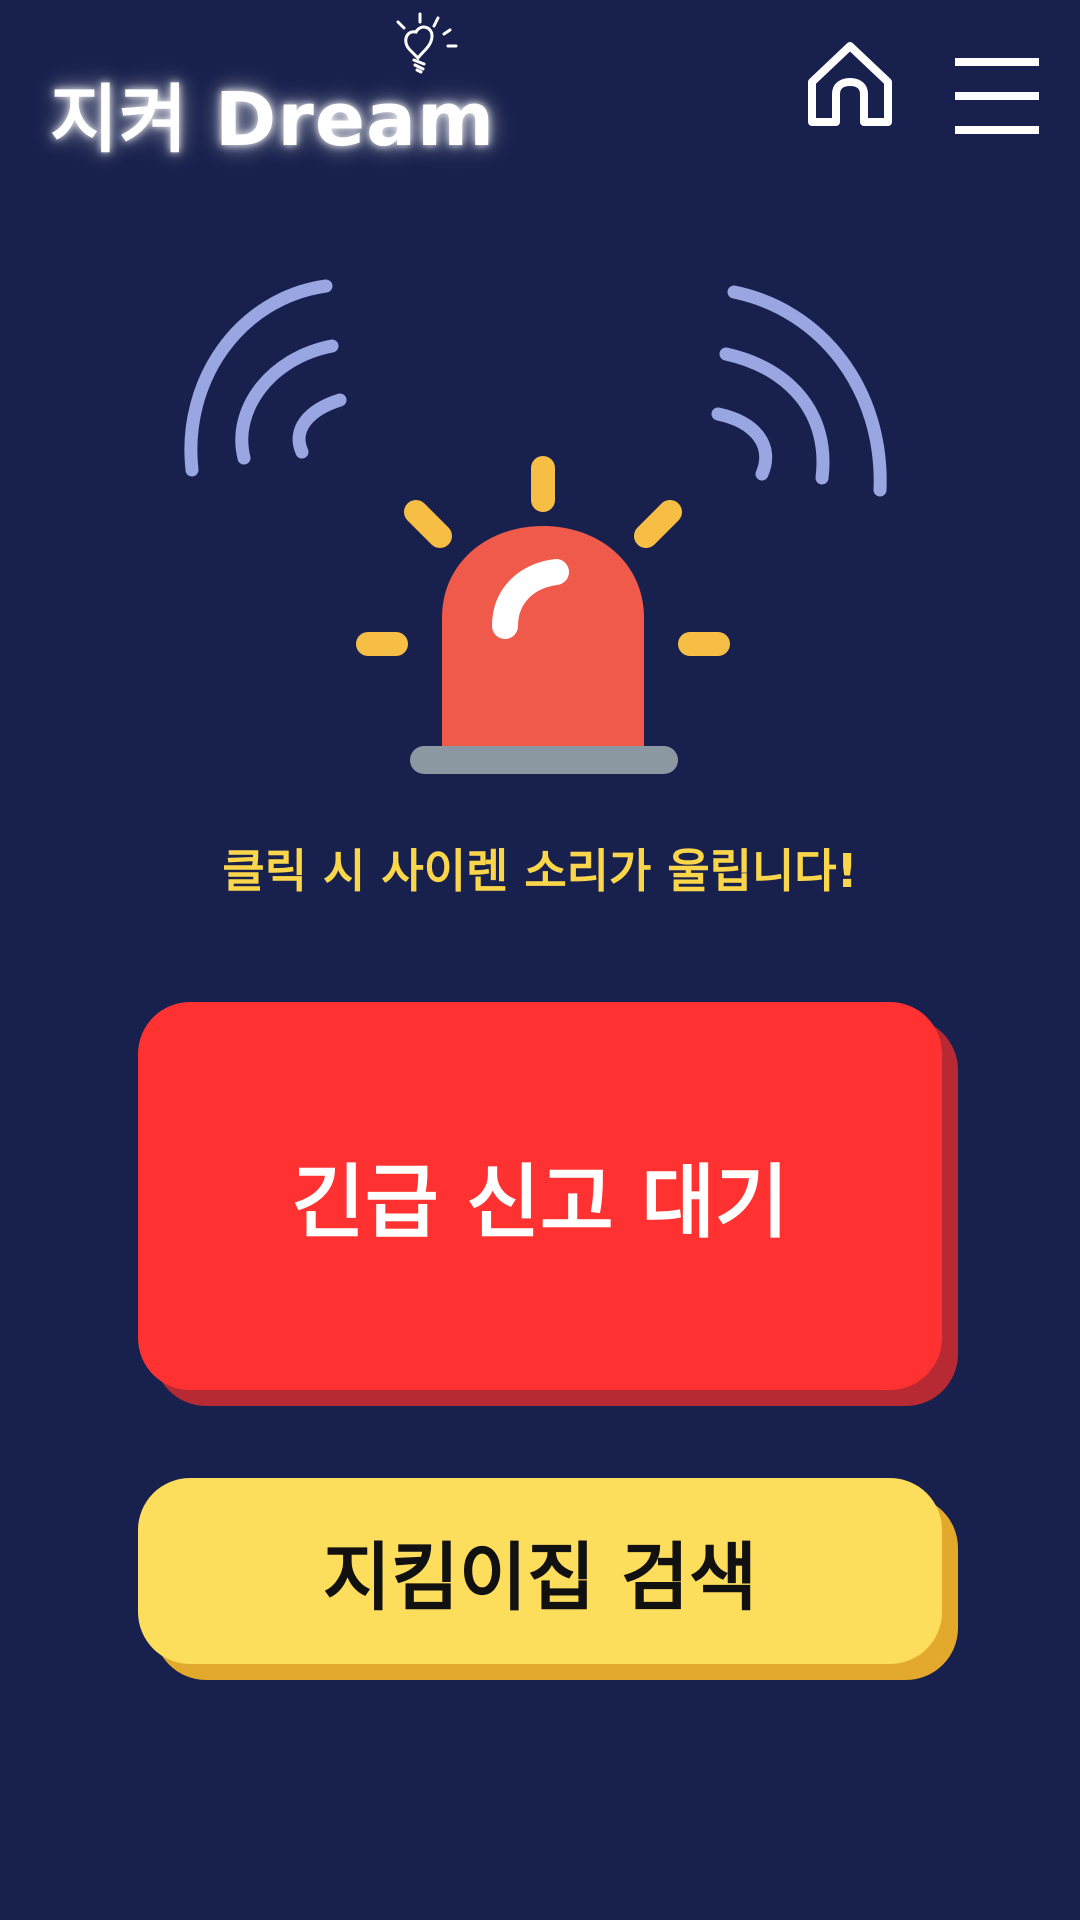 This screenshot has width=1080, height=1920. What do you see at coordinates (265, 378) in the screenshot?
I see `sound-wave-left-icon` at bounding box center [265, 378].